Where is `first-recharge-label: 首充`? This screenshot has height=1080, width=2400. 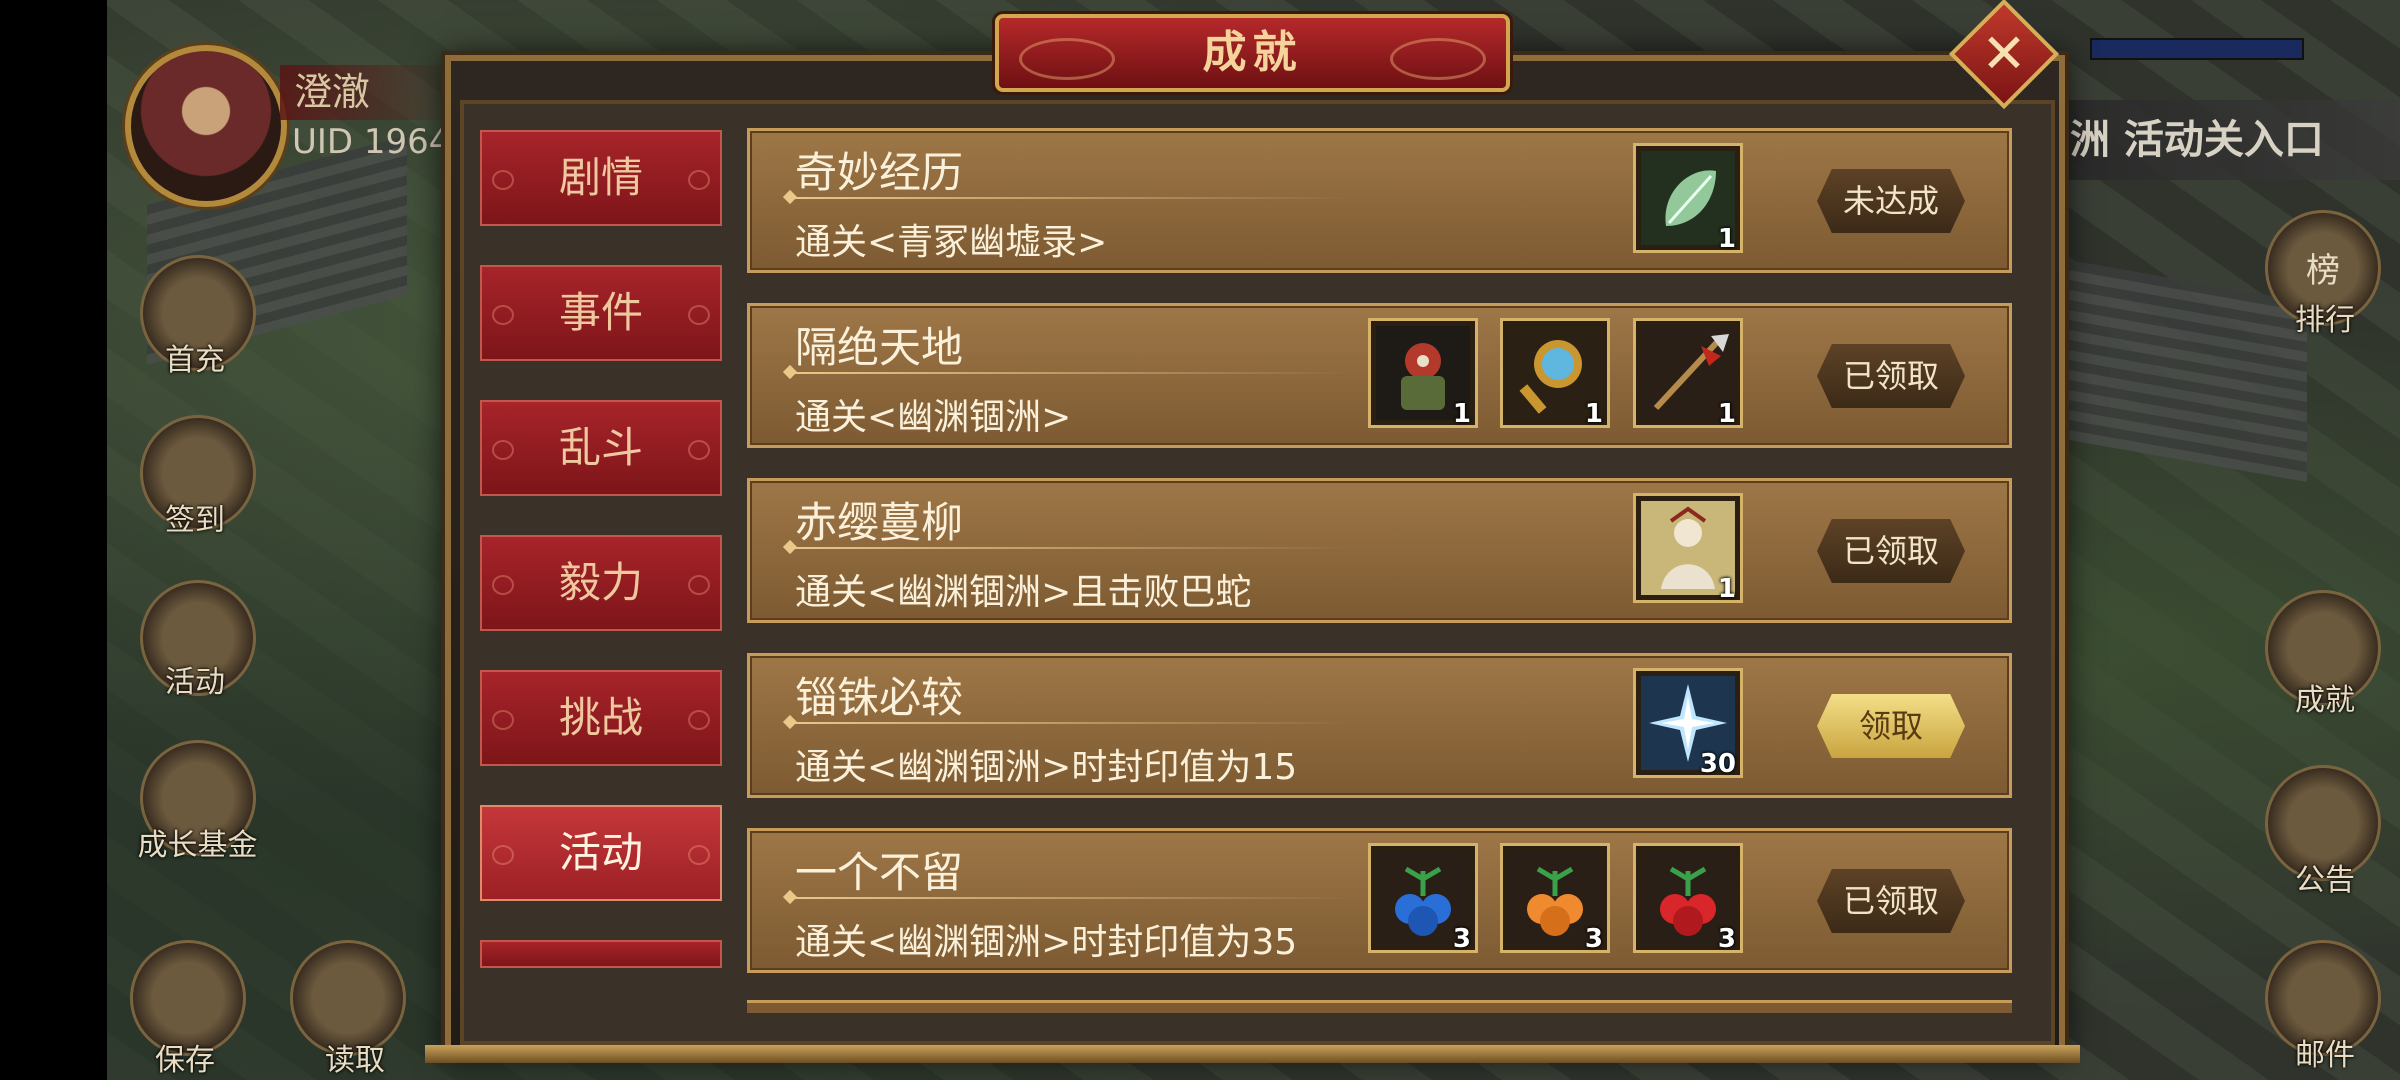
first-recharge-label: 首充 is located at coordinates (195, 360).